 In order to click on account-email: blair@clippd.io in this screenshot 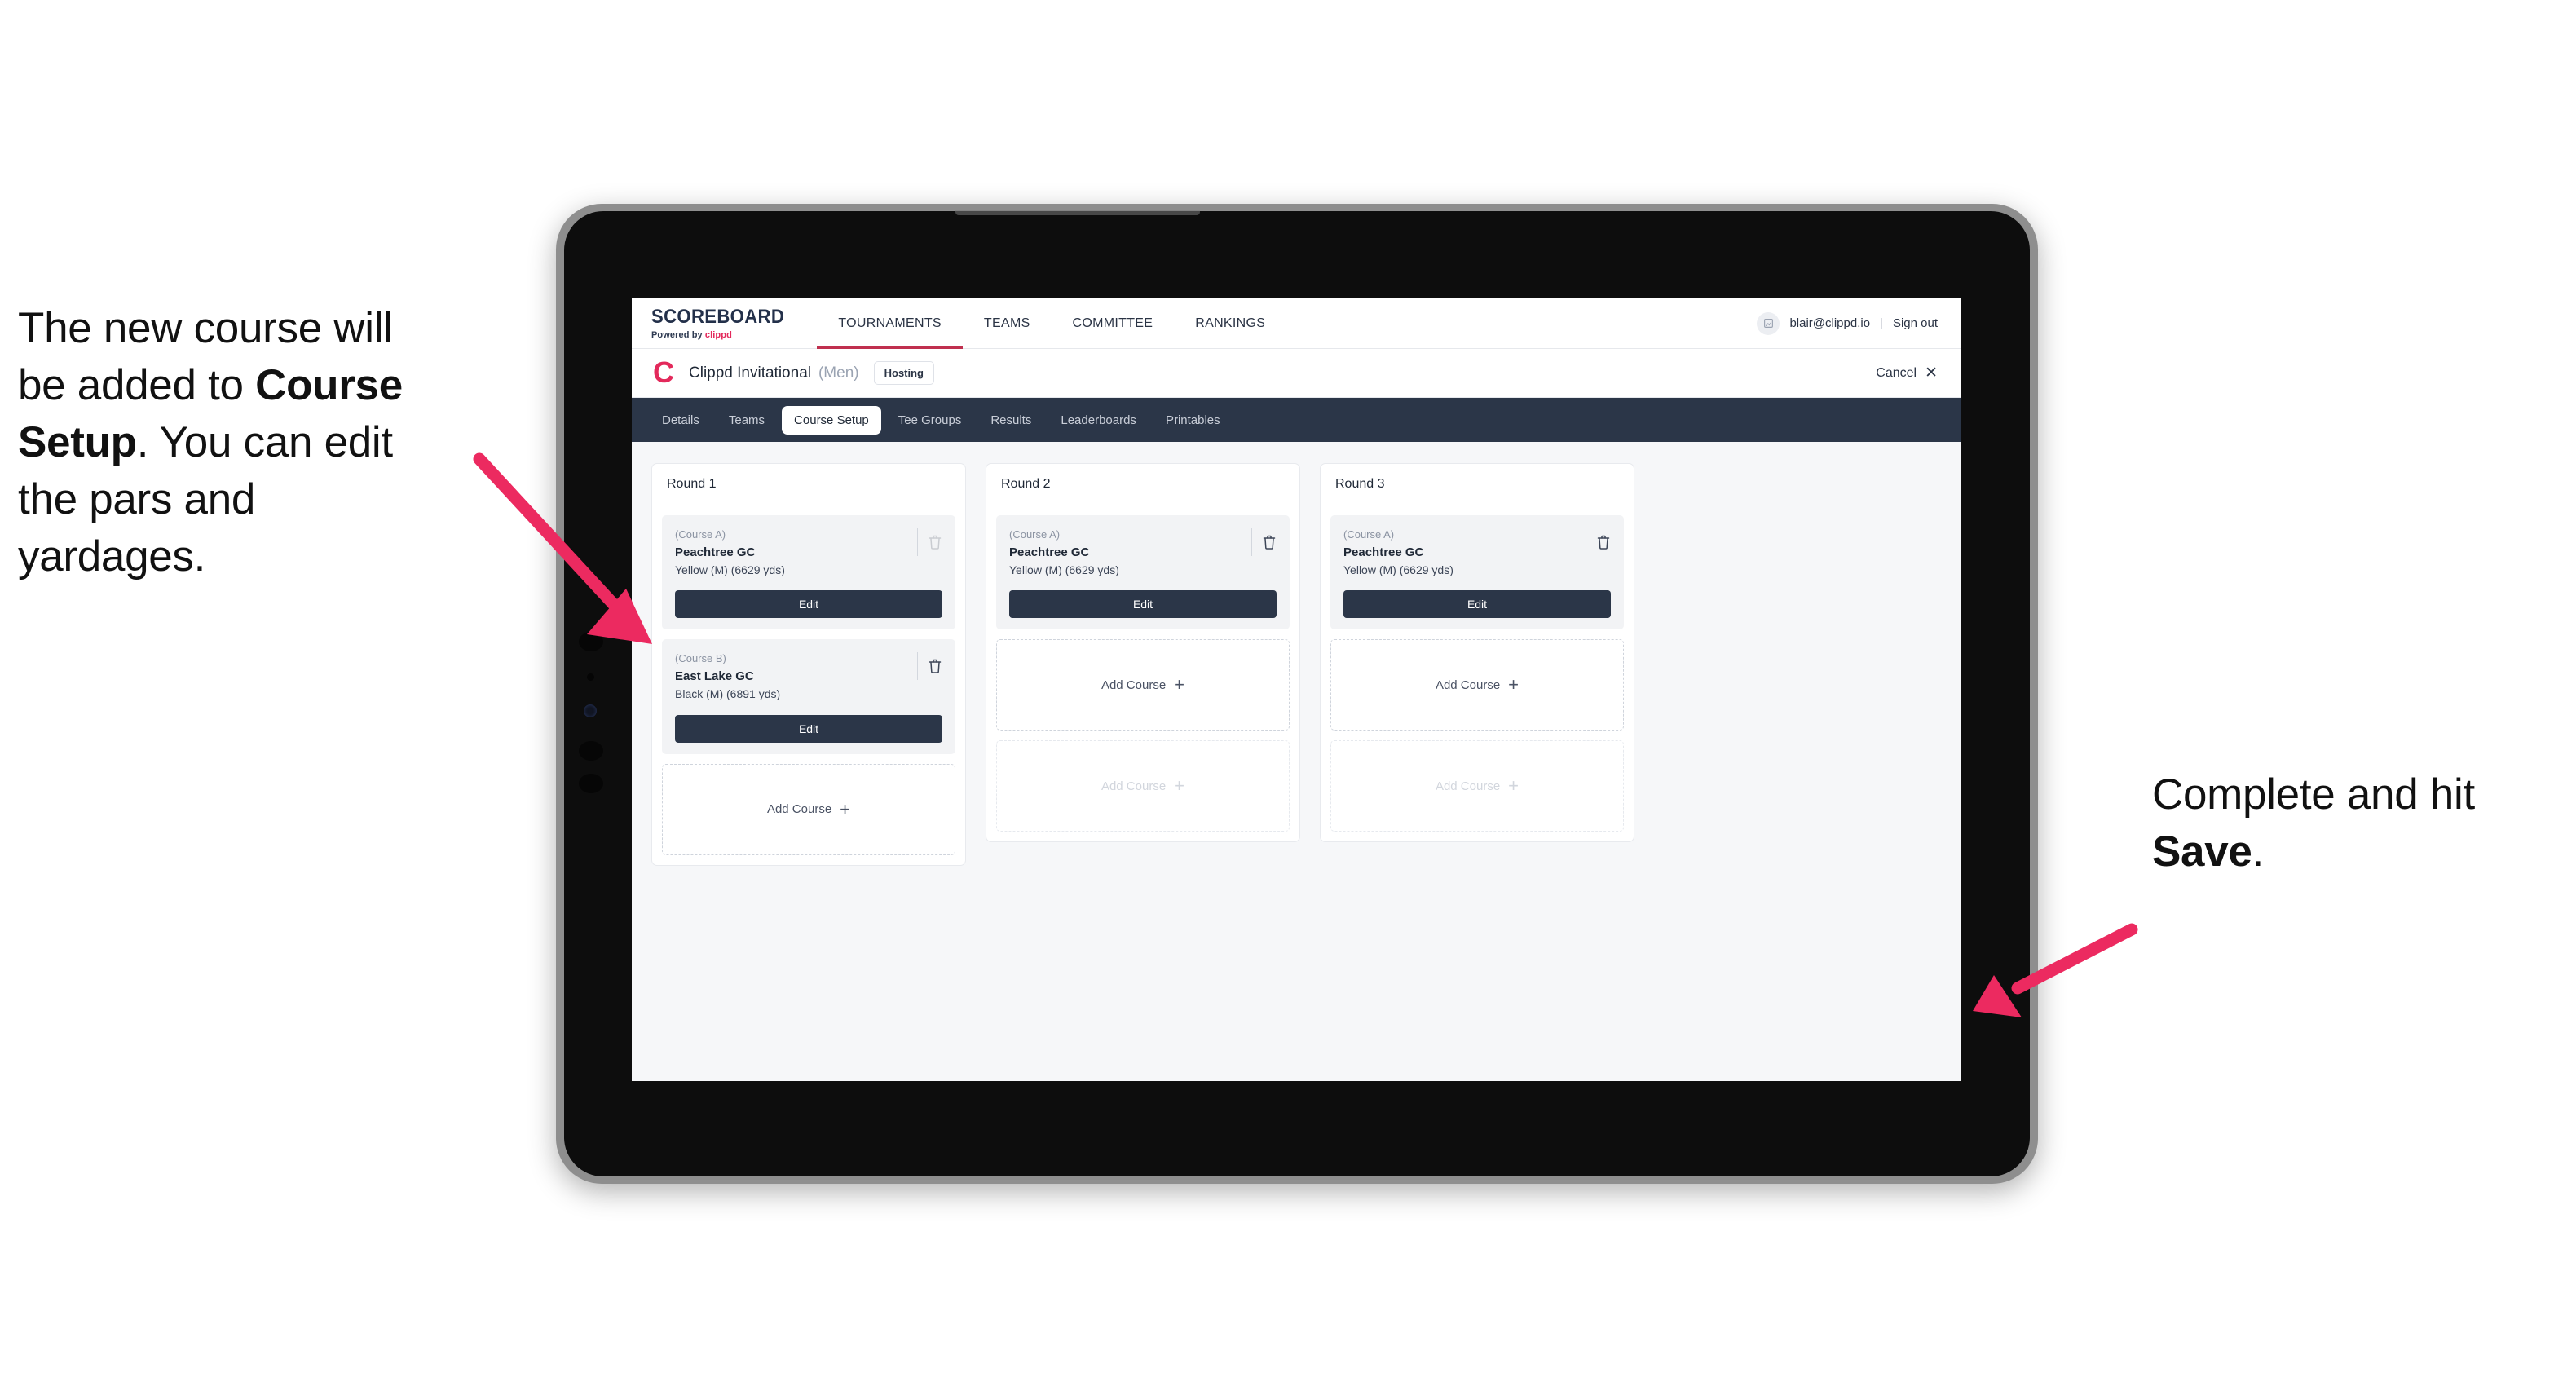, I will do `click(1830, 323)`.